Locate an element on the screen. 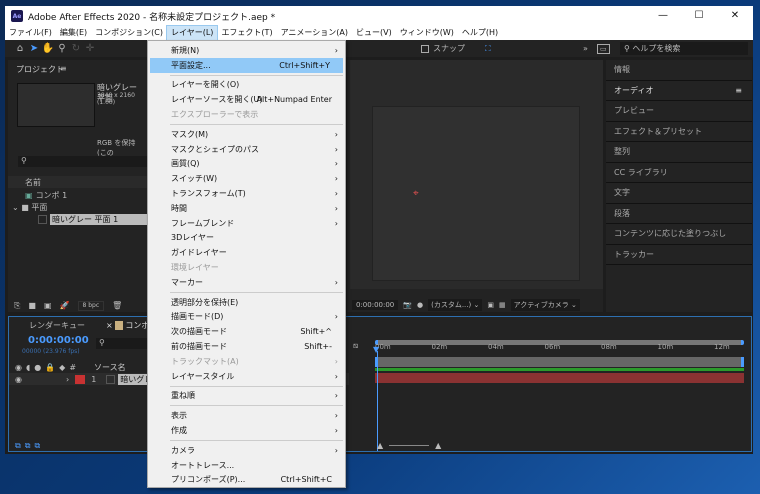 The image size is (760, 494). right-panel-item: プレビュー is located at coordinates (679, 111).